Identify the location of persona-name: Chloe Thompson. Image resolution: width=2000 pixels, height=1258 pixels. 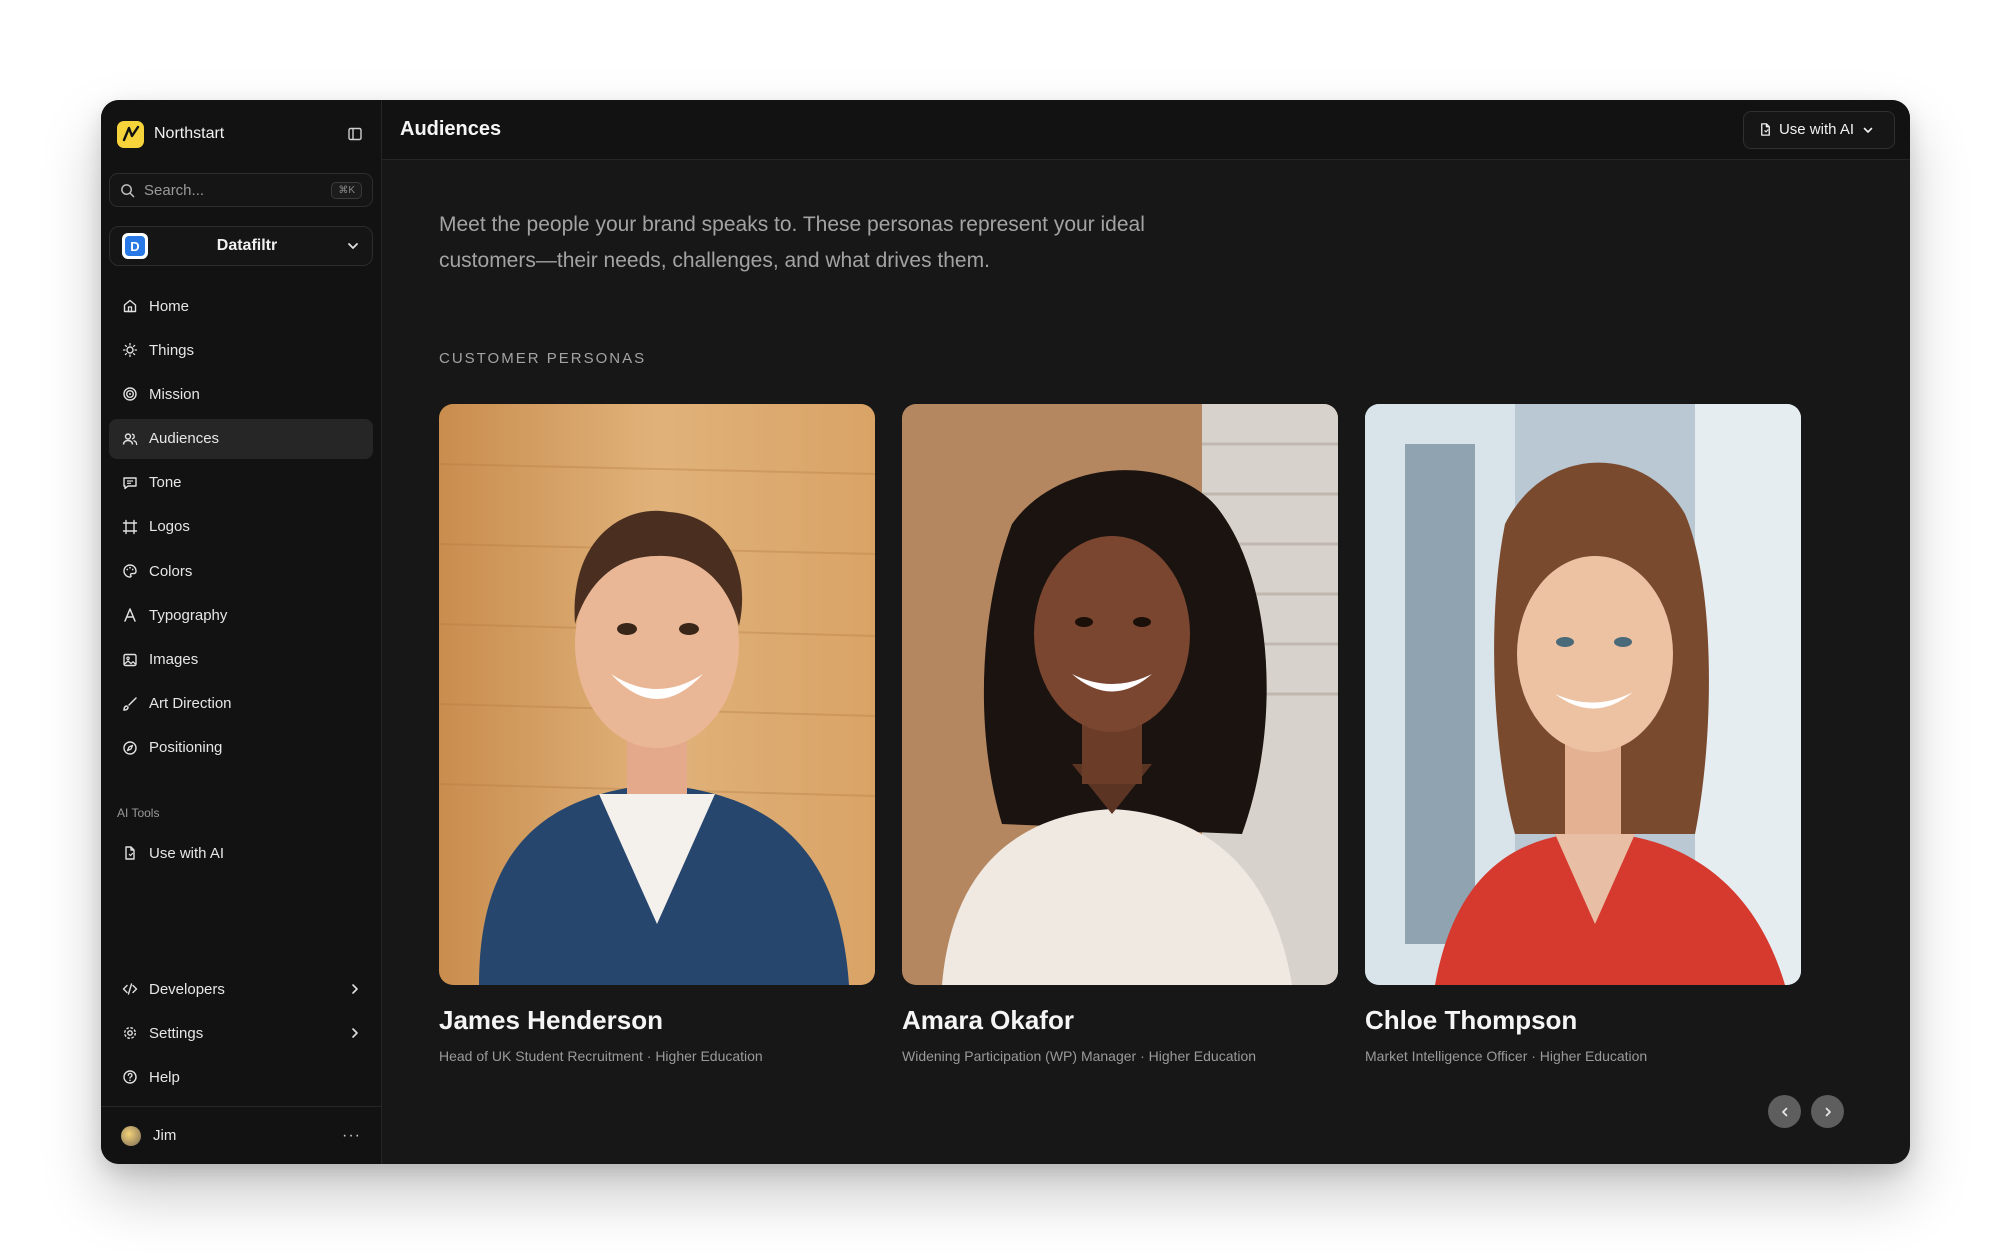
(1471, 1020).